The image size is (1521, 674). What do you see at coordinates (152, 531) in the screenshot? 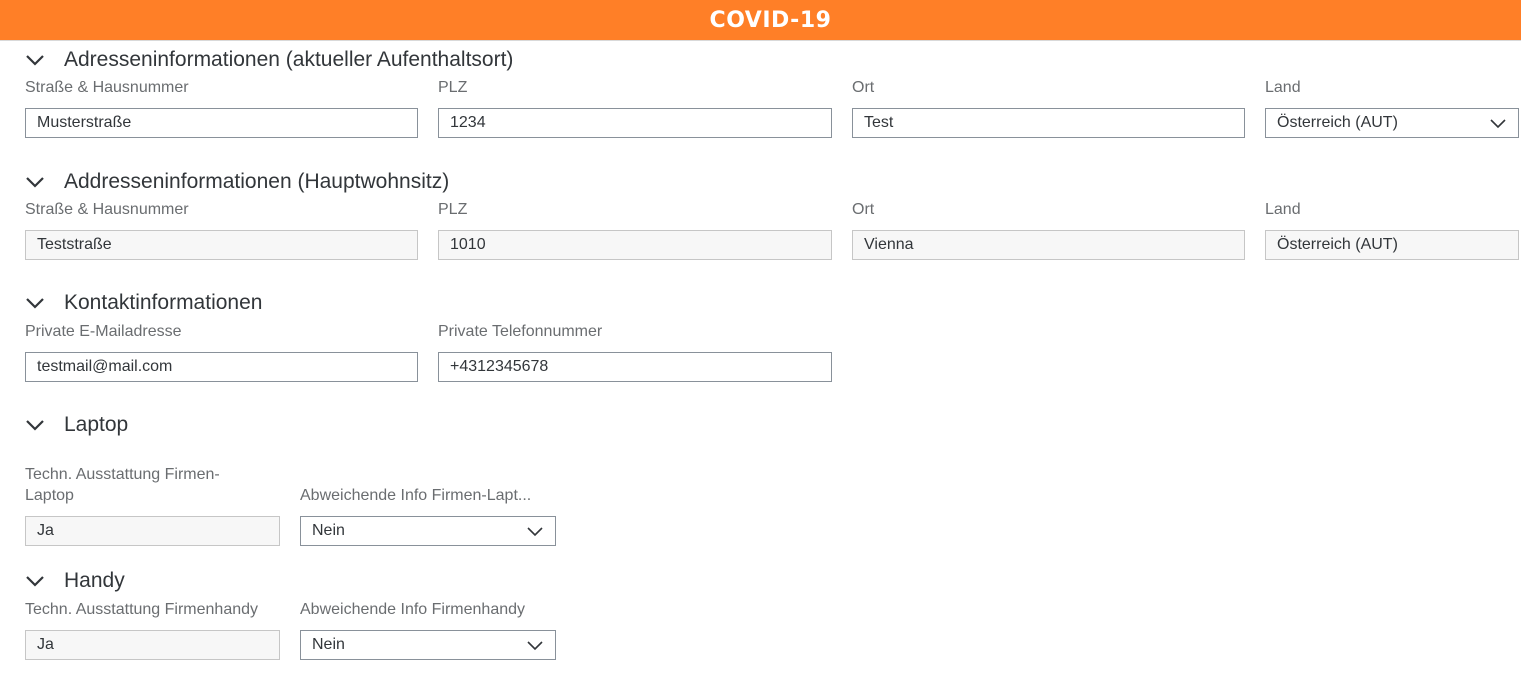
I see `laptop-equipment-field: Ja` at bounding box center [152, 531].